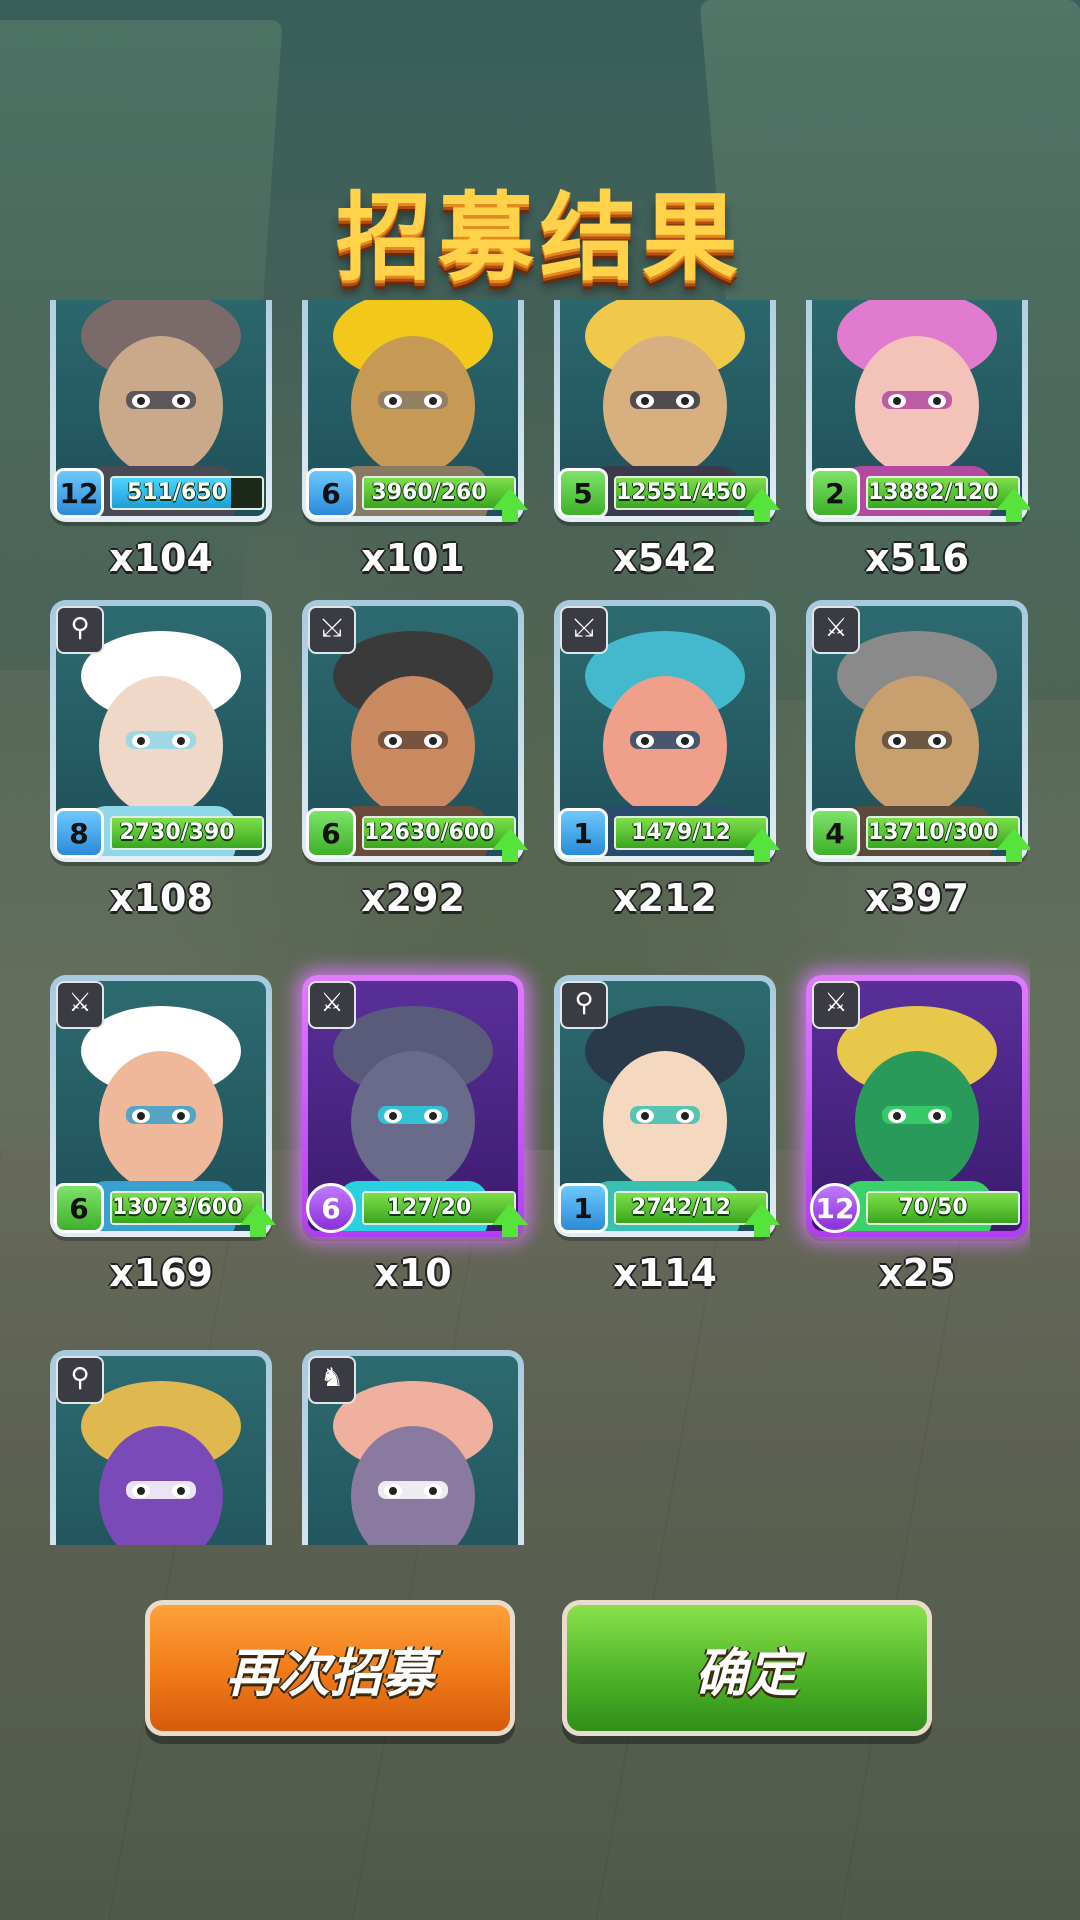 The height and width of the screenshot is (1920, 1080). Describe the element at coordinates (933, 1207) in the screenshot. I see `progress-text: 70/50` at that location.